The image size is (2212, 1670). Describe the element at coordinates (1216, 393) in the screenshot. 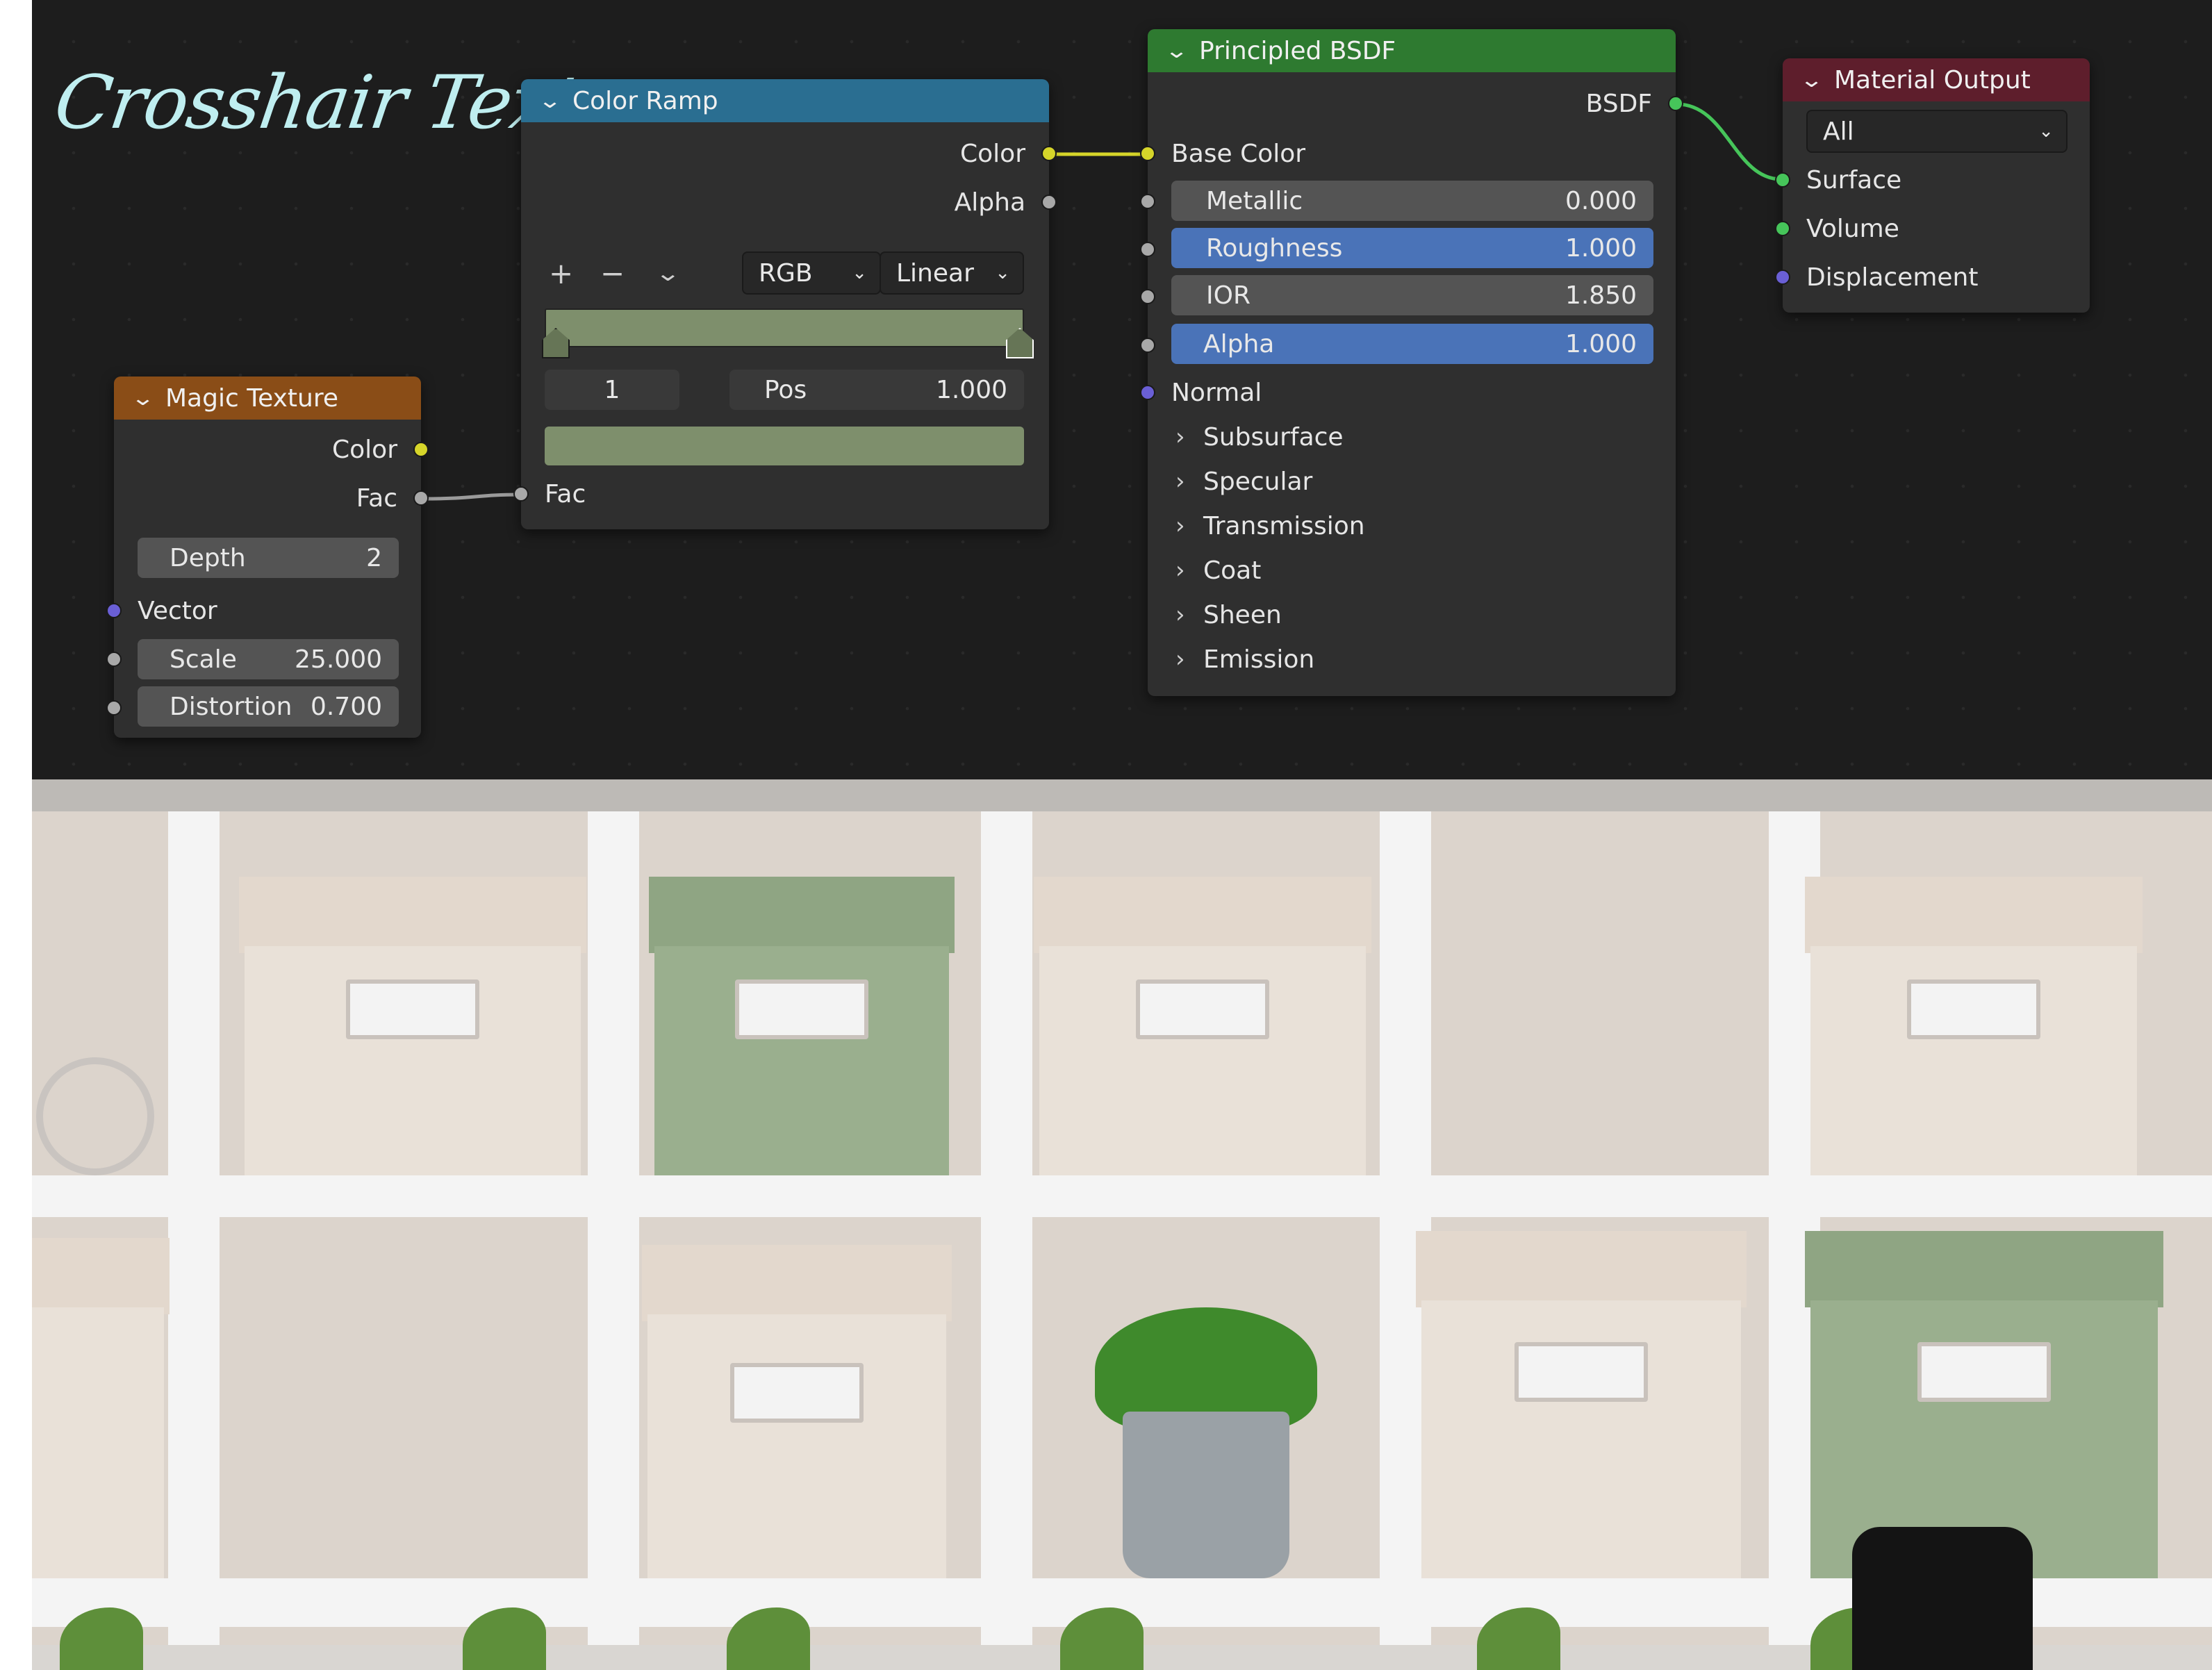

I see `socket-label: Normal` at that location.